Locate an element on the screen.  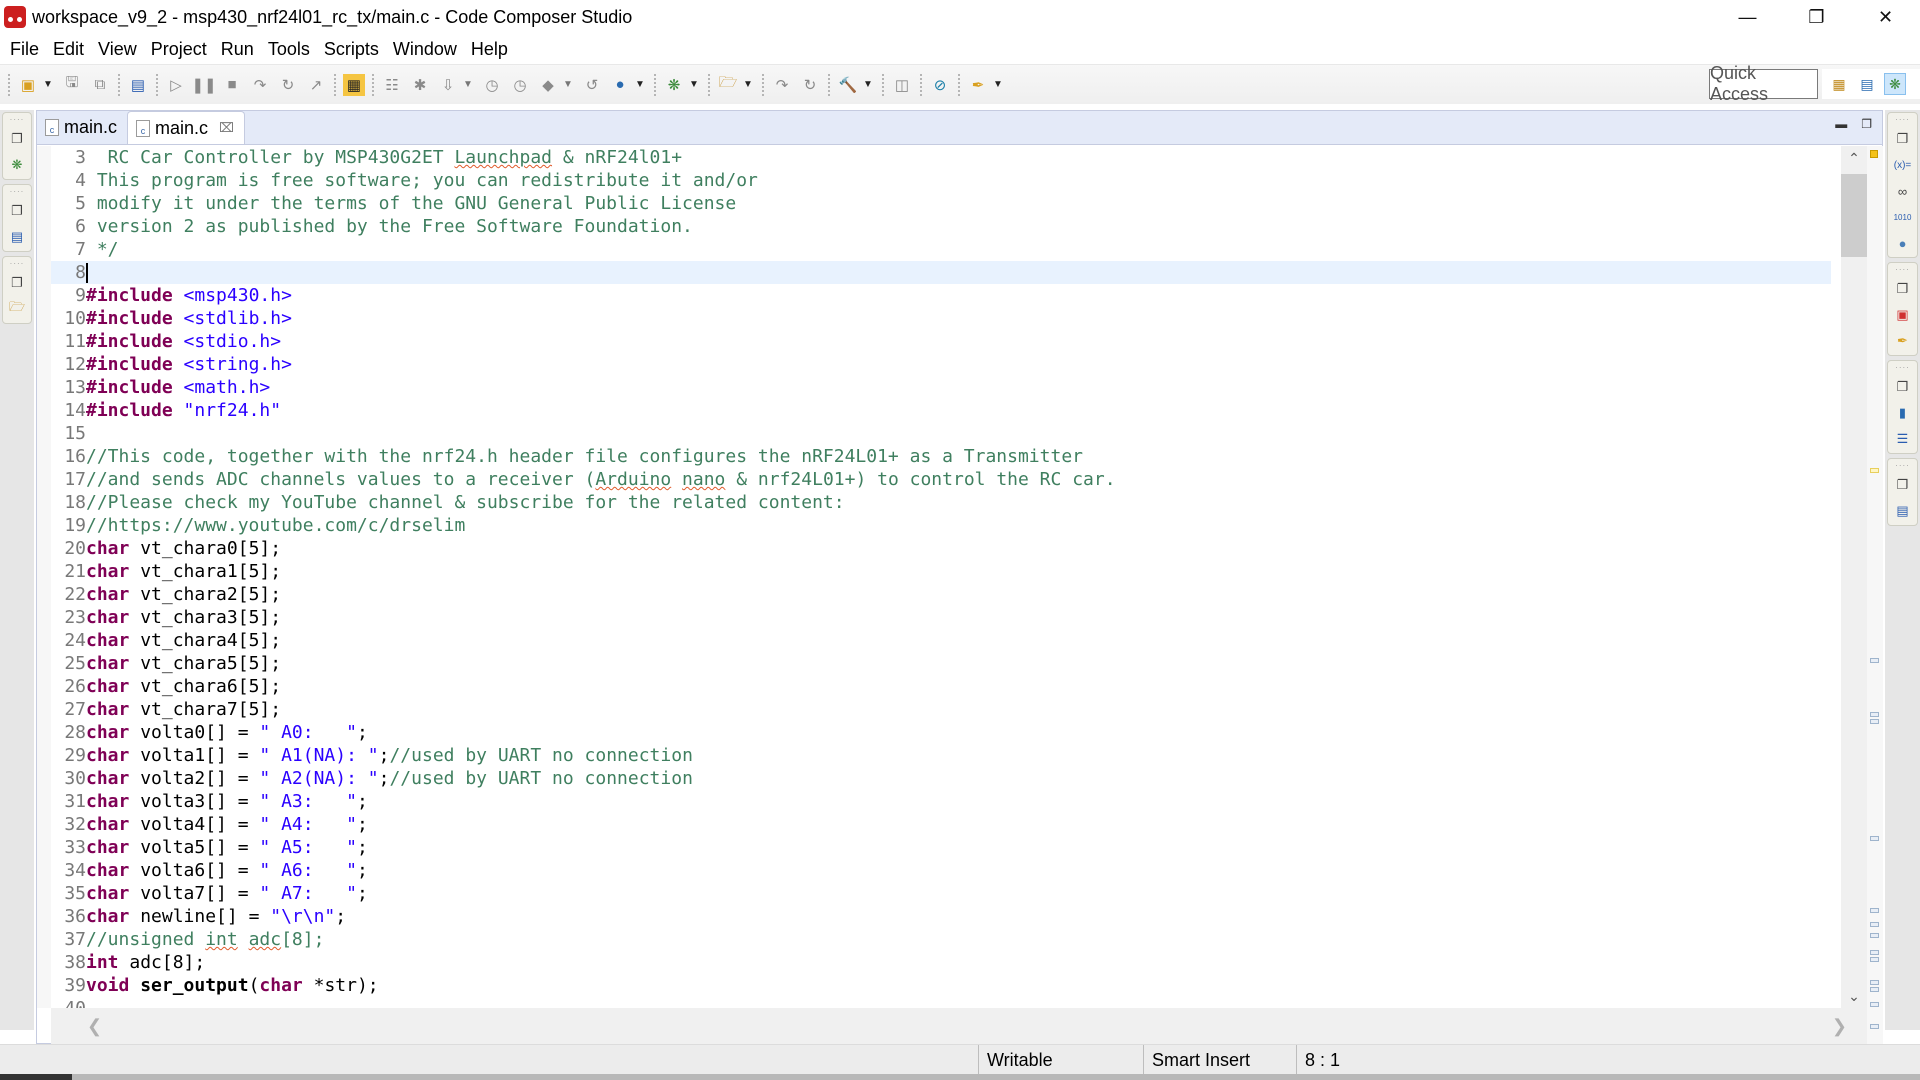
menu-run: Run is located at coordinates (237, 49).